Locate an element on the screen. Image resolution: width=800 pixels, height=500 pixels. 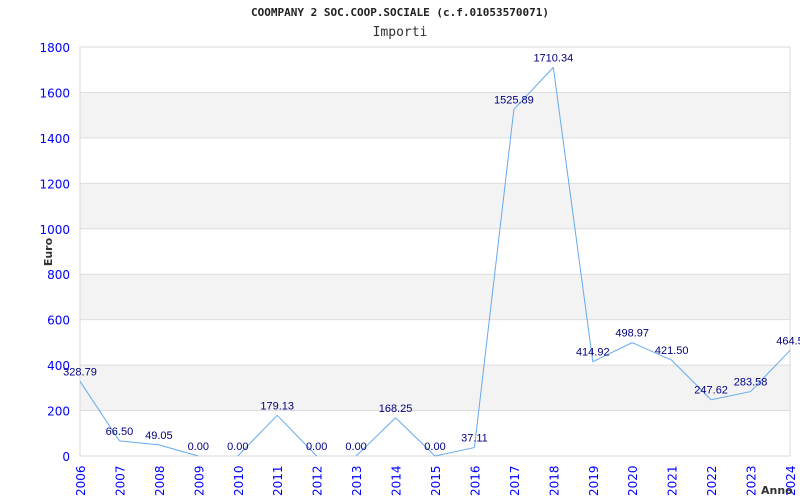
y-axis-label: Euro is located at coordinates (48, 251).